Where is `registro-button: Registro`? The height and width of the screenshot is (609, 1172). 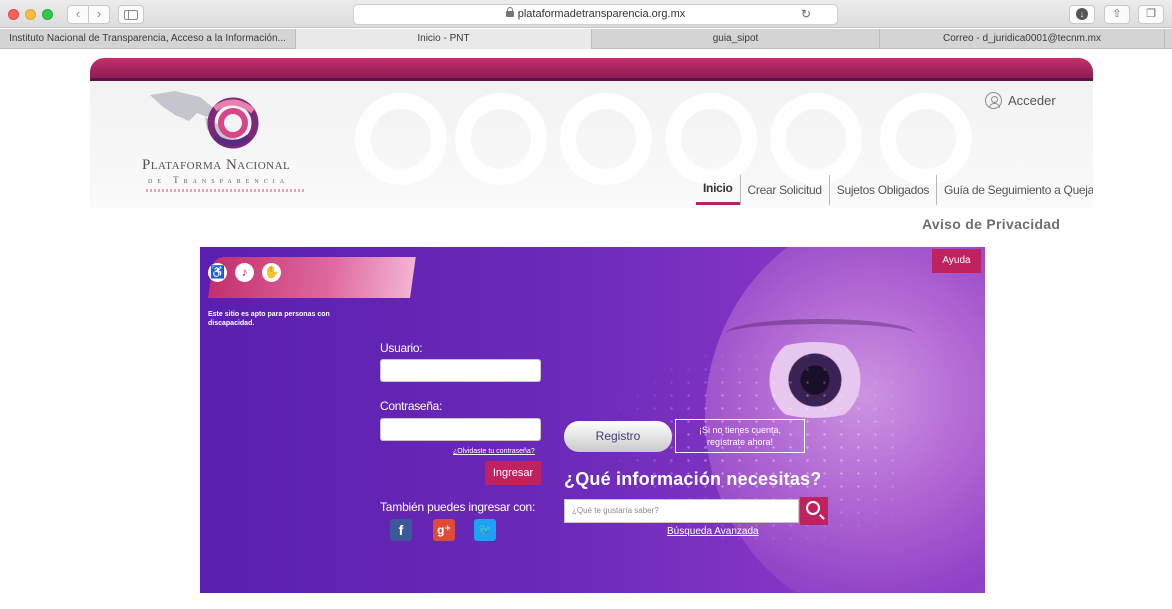
registro-button: Registro is located at coordinates (618, 436).